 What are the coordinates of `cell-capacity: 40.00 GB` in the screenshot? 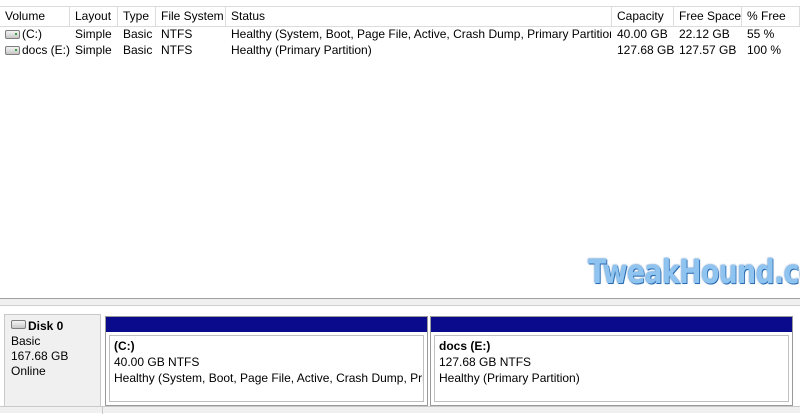 It's located at (642, 34).